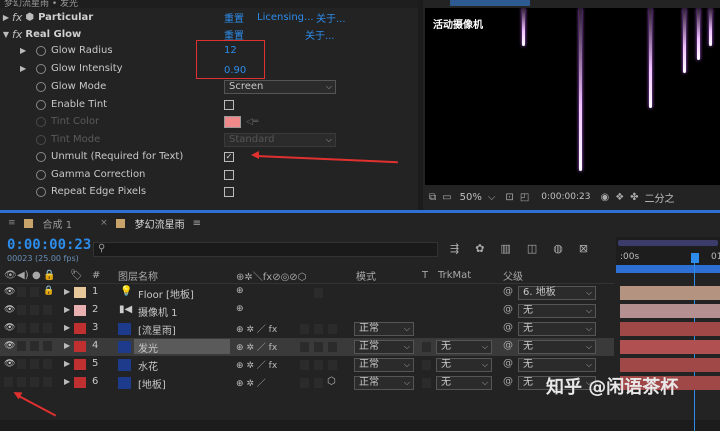 The image size is (720, 431). What do you see at coordinates (490, 3) in the screenshot?
I see `viewer-tab` at bounding box center [490, 3].